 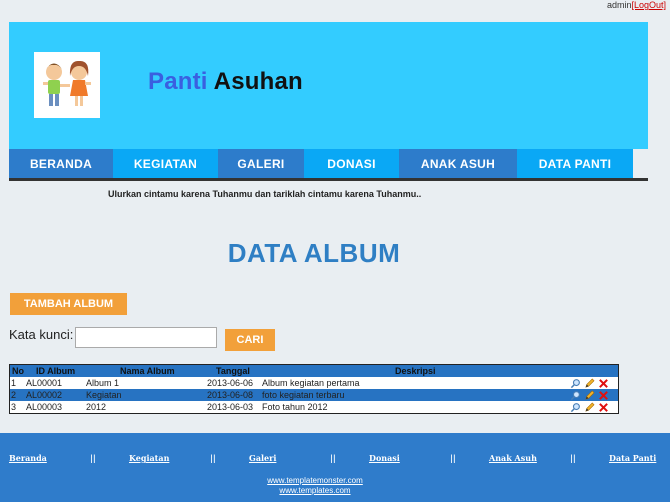 I want to click on cell-description: Album kegiatan pertama, so click(x=311, y=383).